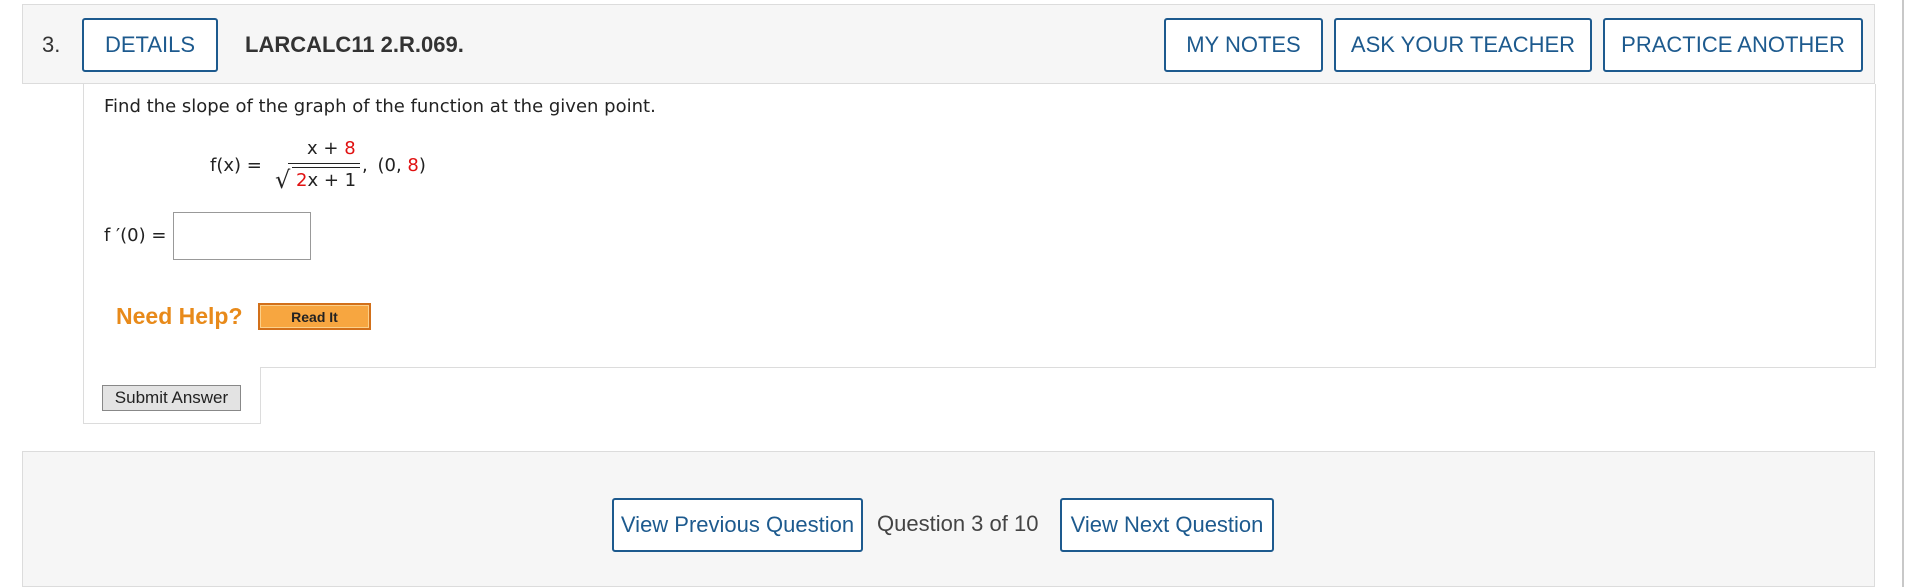 This screenshot has width=1906, height=587. What do you see at coordinates (422, 165) in the screenshot?
I see `point-close: )` at bounding box center [422, 165].